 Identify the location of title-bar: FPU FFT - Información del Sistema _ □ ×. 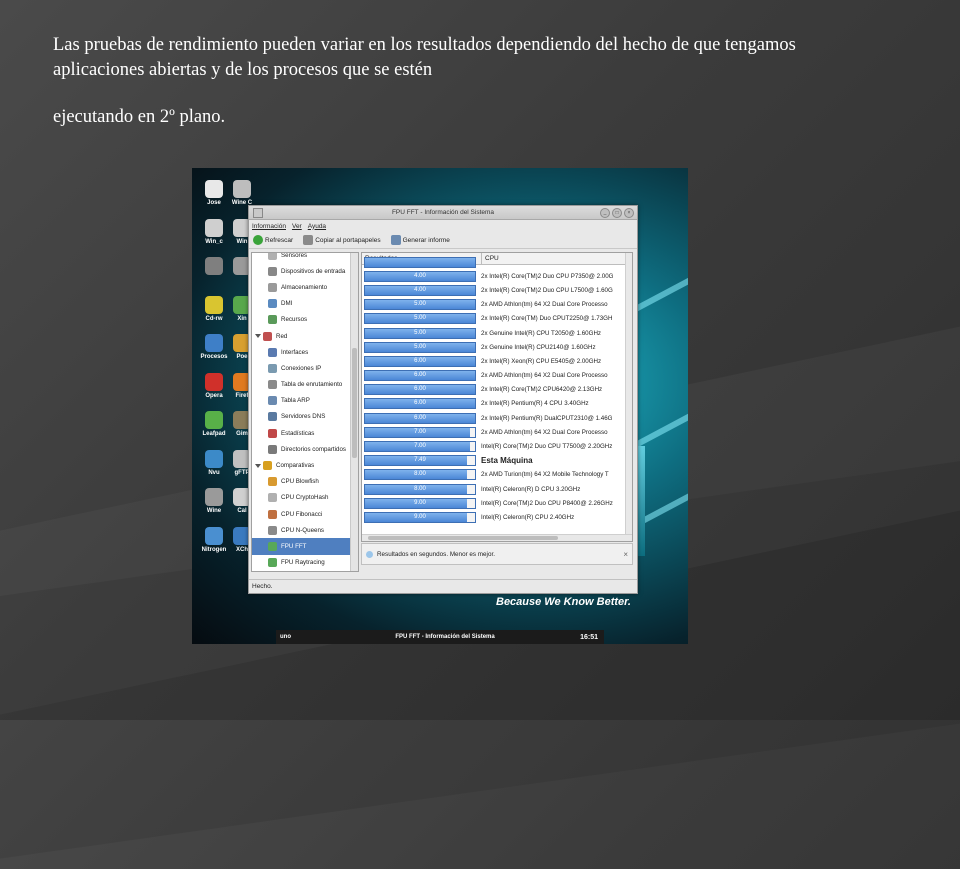
(443, 213).